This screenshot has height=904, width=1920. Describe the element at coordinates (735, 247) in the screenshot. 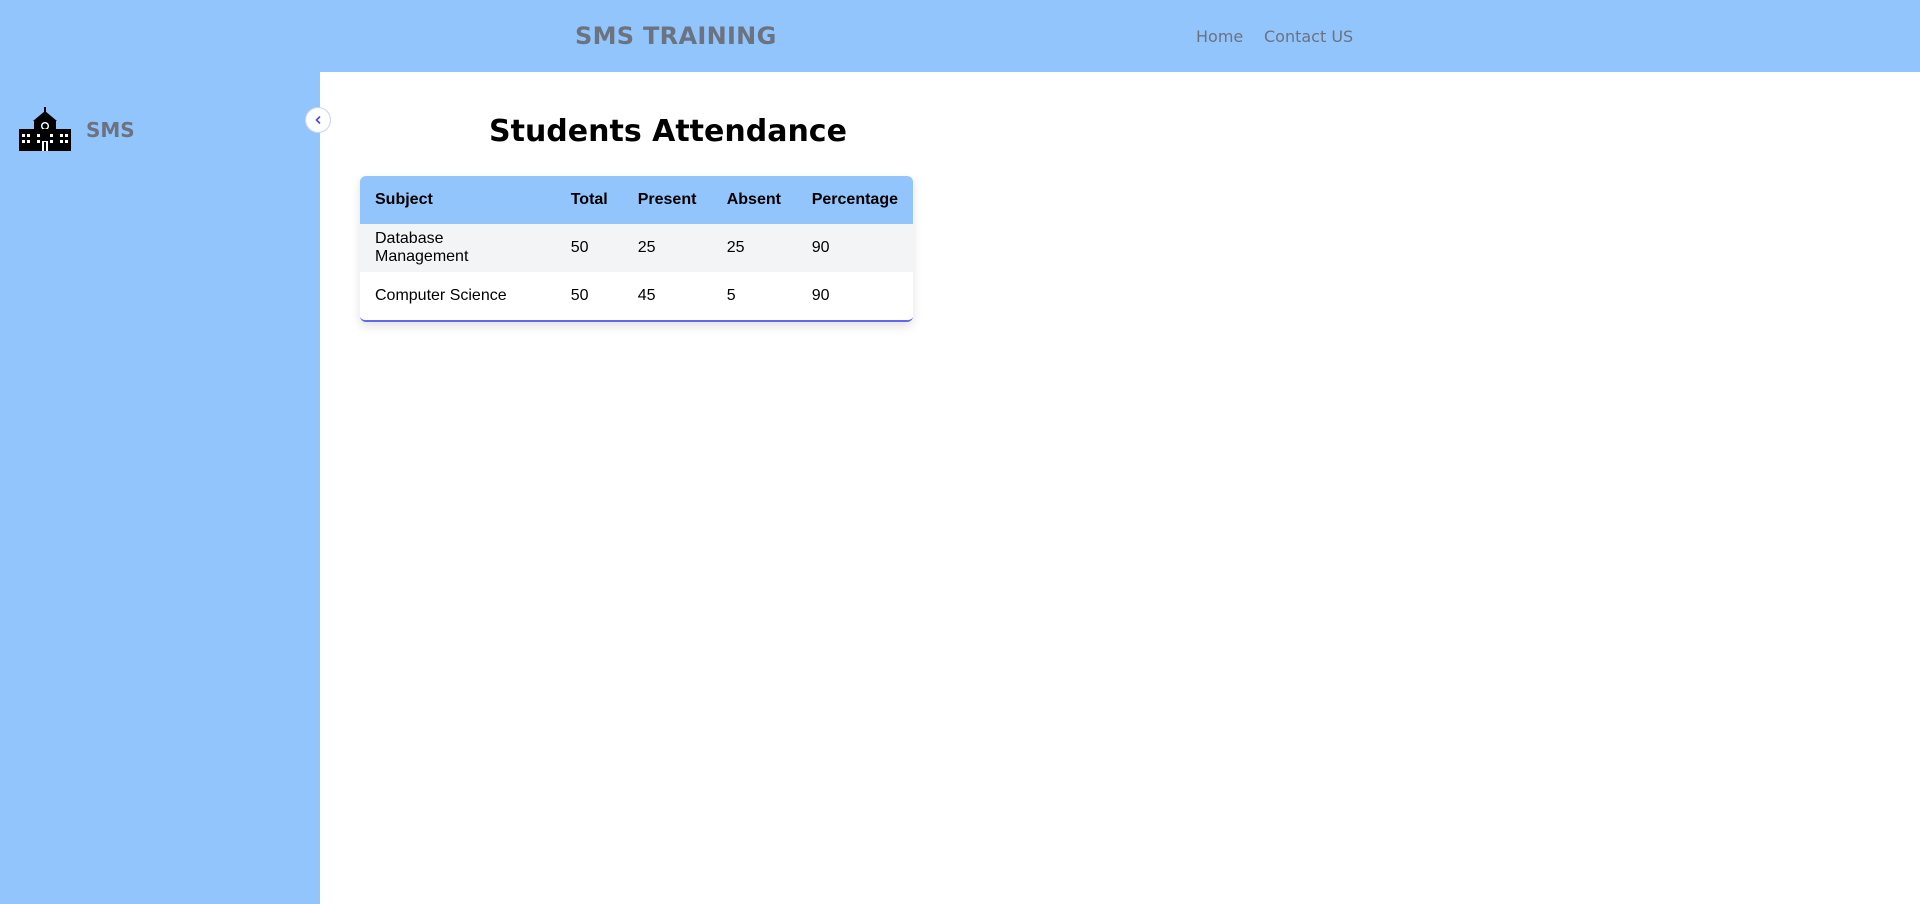

I see `cell-absent: 25` at that location.